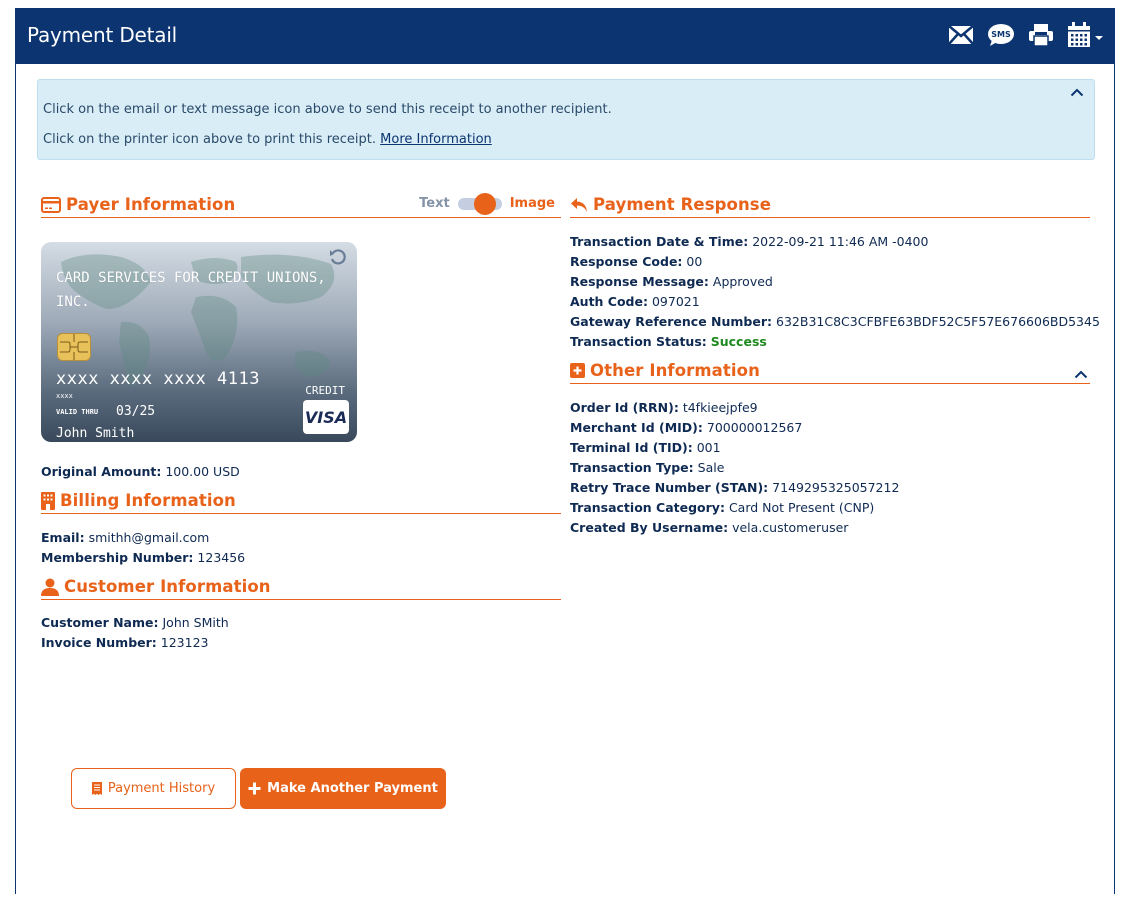 Image resolution: width=1135 pixels, height=899 pixels. Describe the element at coordinates (95, 433) in the screenshot. I see `card-holder-name: John Smith` at that location.